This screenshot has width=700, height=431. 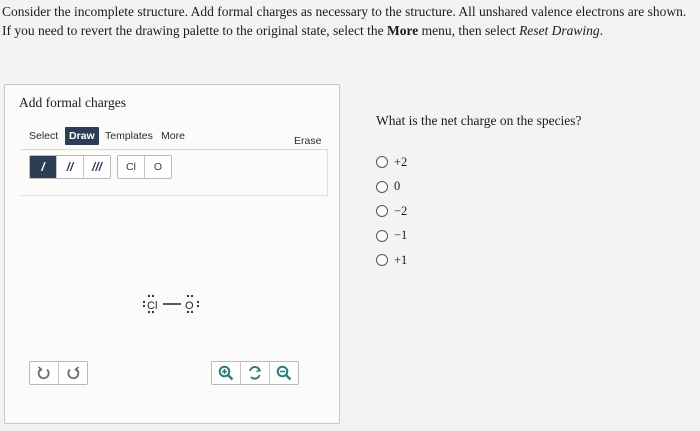 I want to click on zoom-in-button, so click(x=226, y=373).